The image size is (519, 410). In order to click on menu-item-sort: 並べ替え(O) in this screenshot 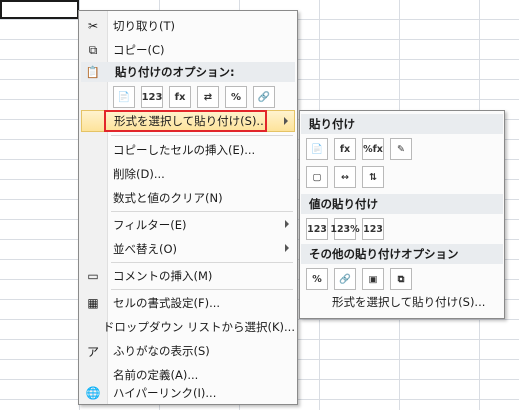, I will do `click(188, 249)`.